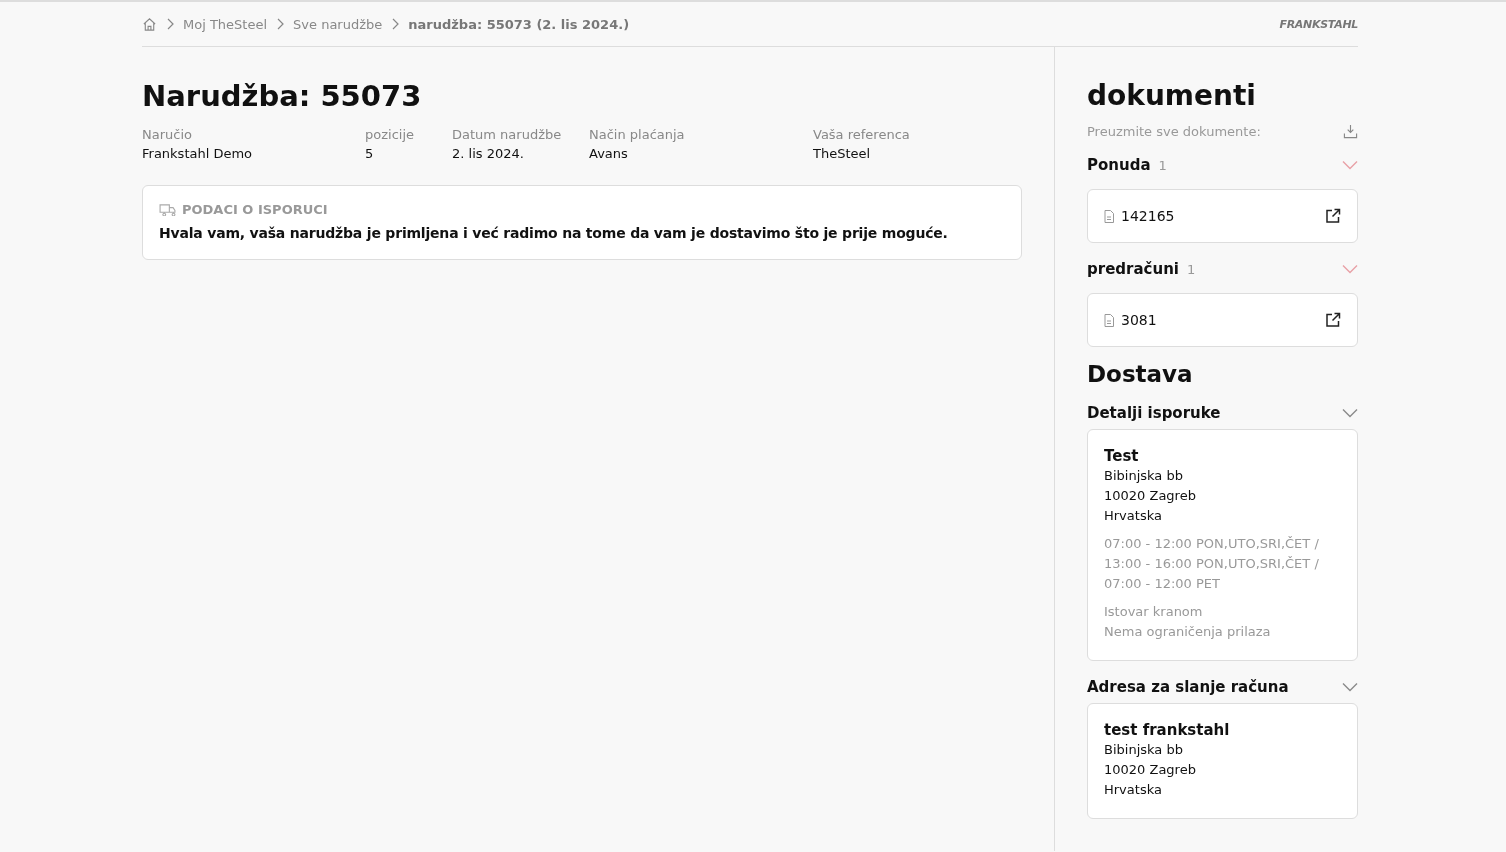  Describe the element at coordinates (390, 134) in the screenshot. I see `field-label: pozicije` at that location.